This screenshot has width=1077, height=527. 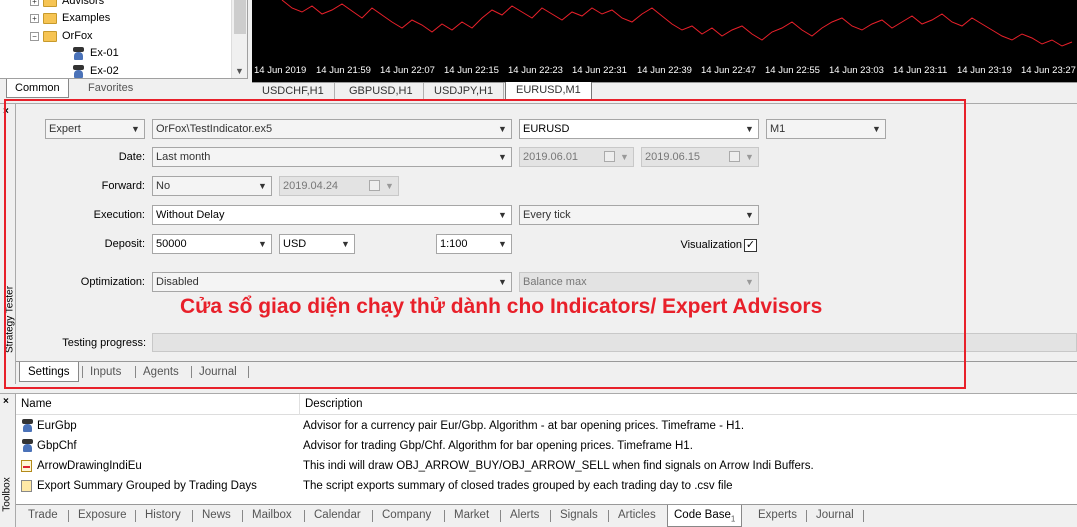 I want to click on tab-exposure: Exposure, so click(x=102, y=516).